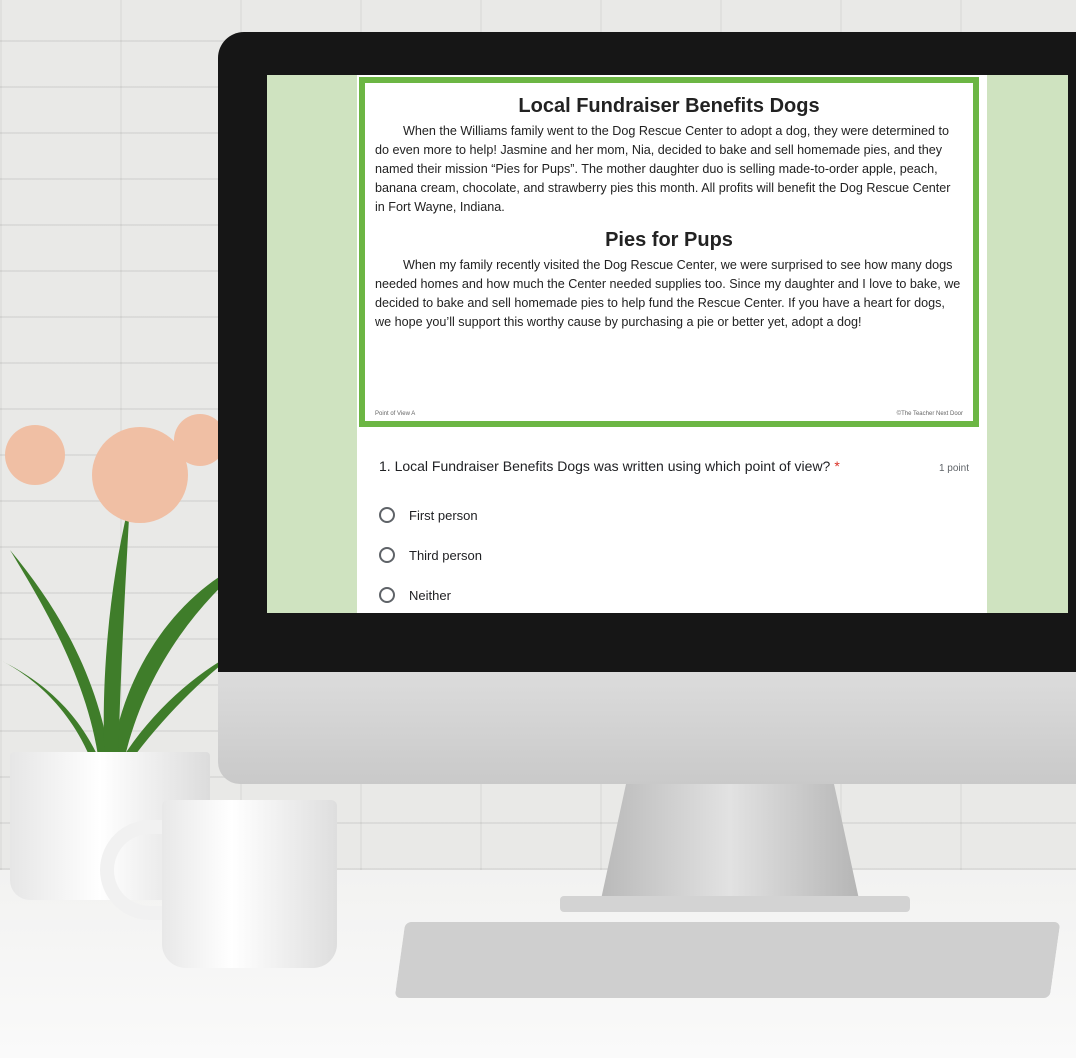  I want to click on question-points: 1 point, so click(953, 468).